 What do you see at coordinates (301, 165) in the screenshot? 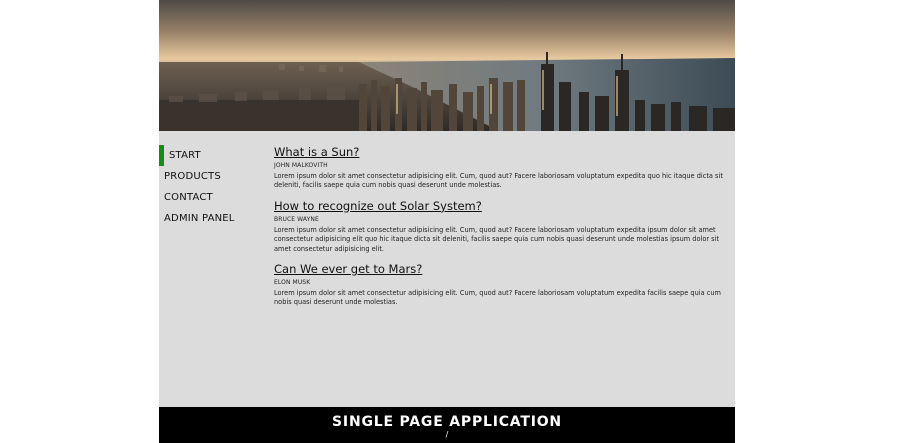
I see `article-author: JOHN MALKOVITH` at bounding box center [301, 165].